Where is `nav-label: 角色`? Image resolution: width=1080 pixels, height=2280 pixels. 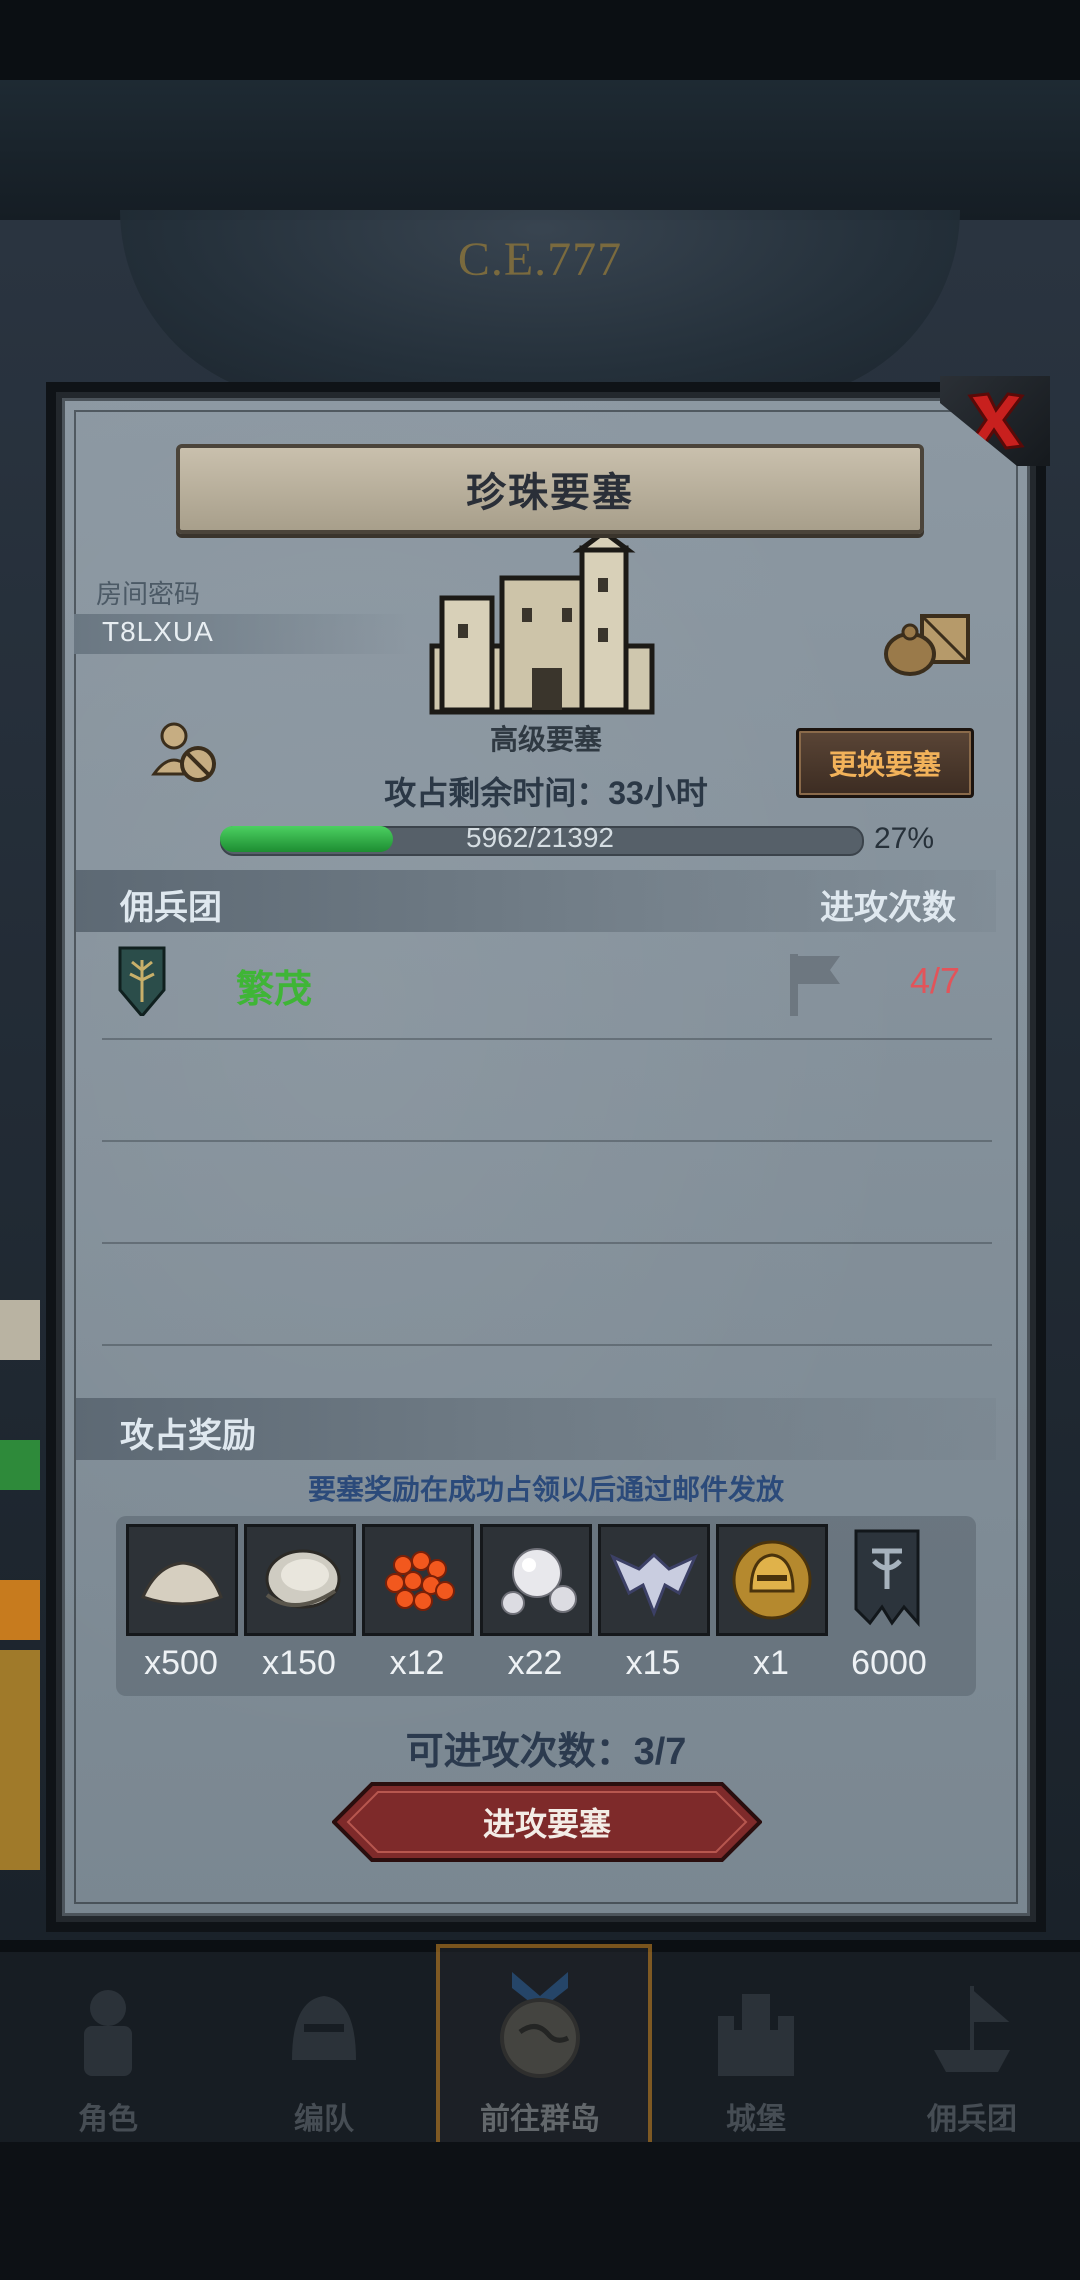
nav-label: 角色 is located at coordinates (108, 2119).